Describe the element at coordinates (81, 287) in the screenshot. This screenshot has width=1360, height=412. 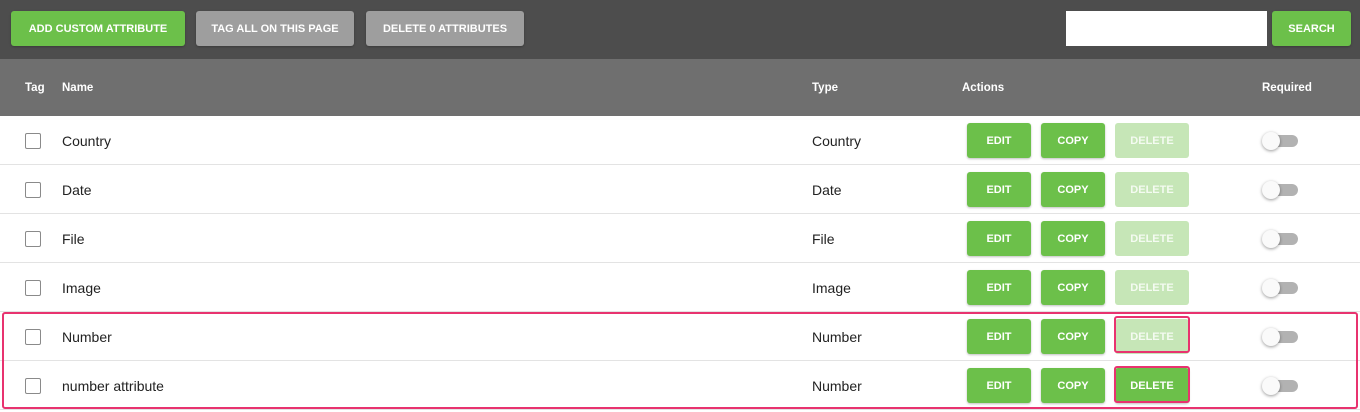
I see `attribute-name: Image` at that location.